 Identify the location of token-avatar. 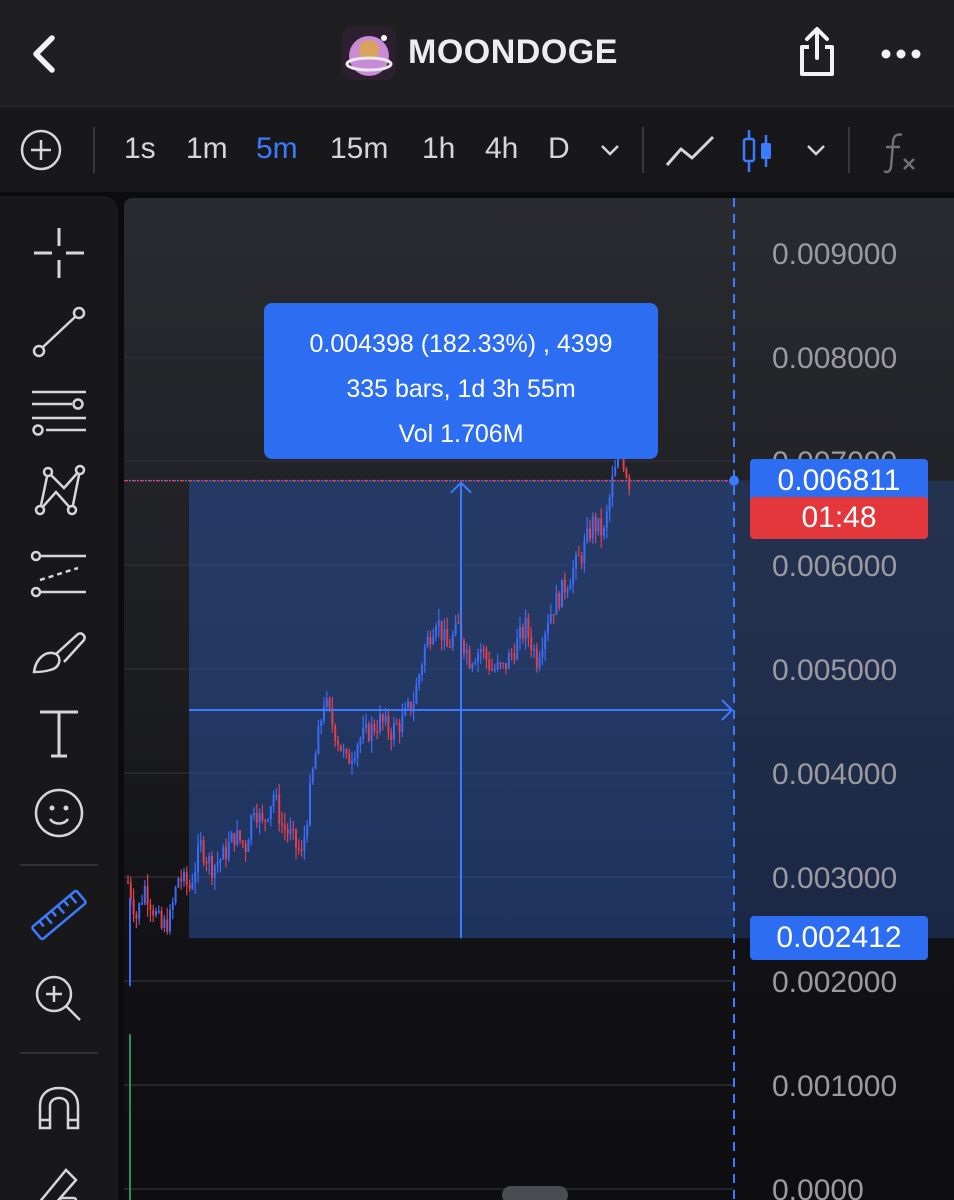
(369, 53).